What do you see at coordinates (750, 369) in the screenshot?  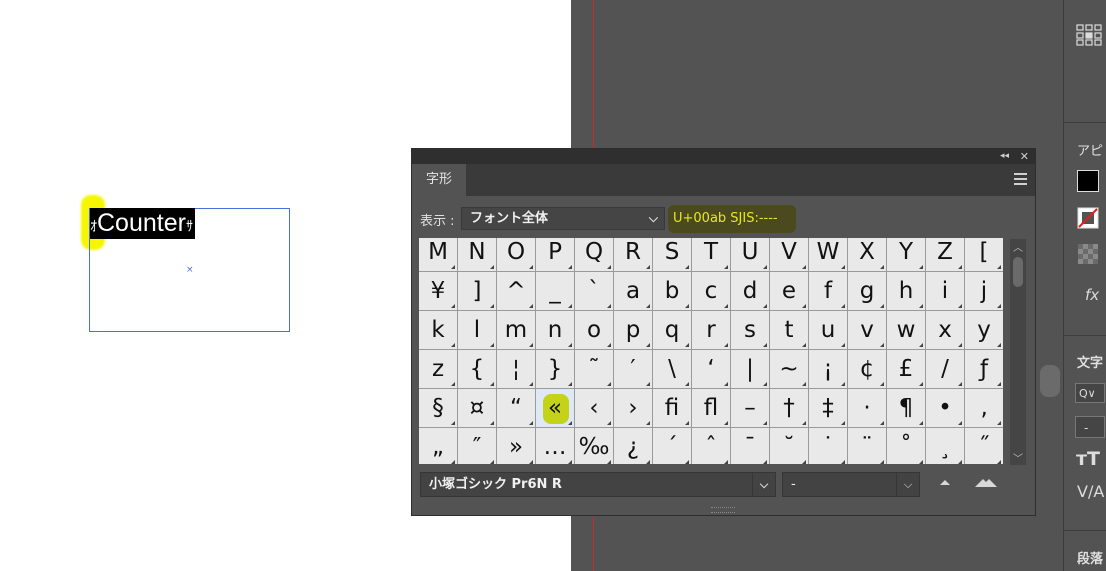 I see `glyph-cell: |` at bounding box center [750, 369].